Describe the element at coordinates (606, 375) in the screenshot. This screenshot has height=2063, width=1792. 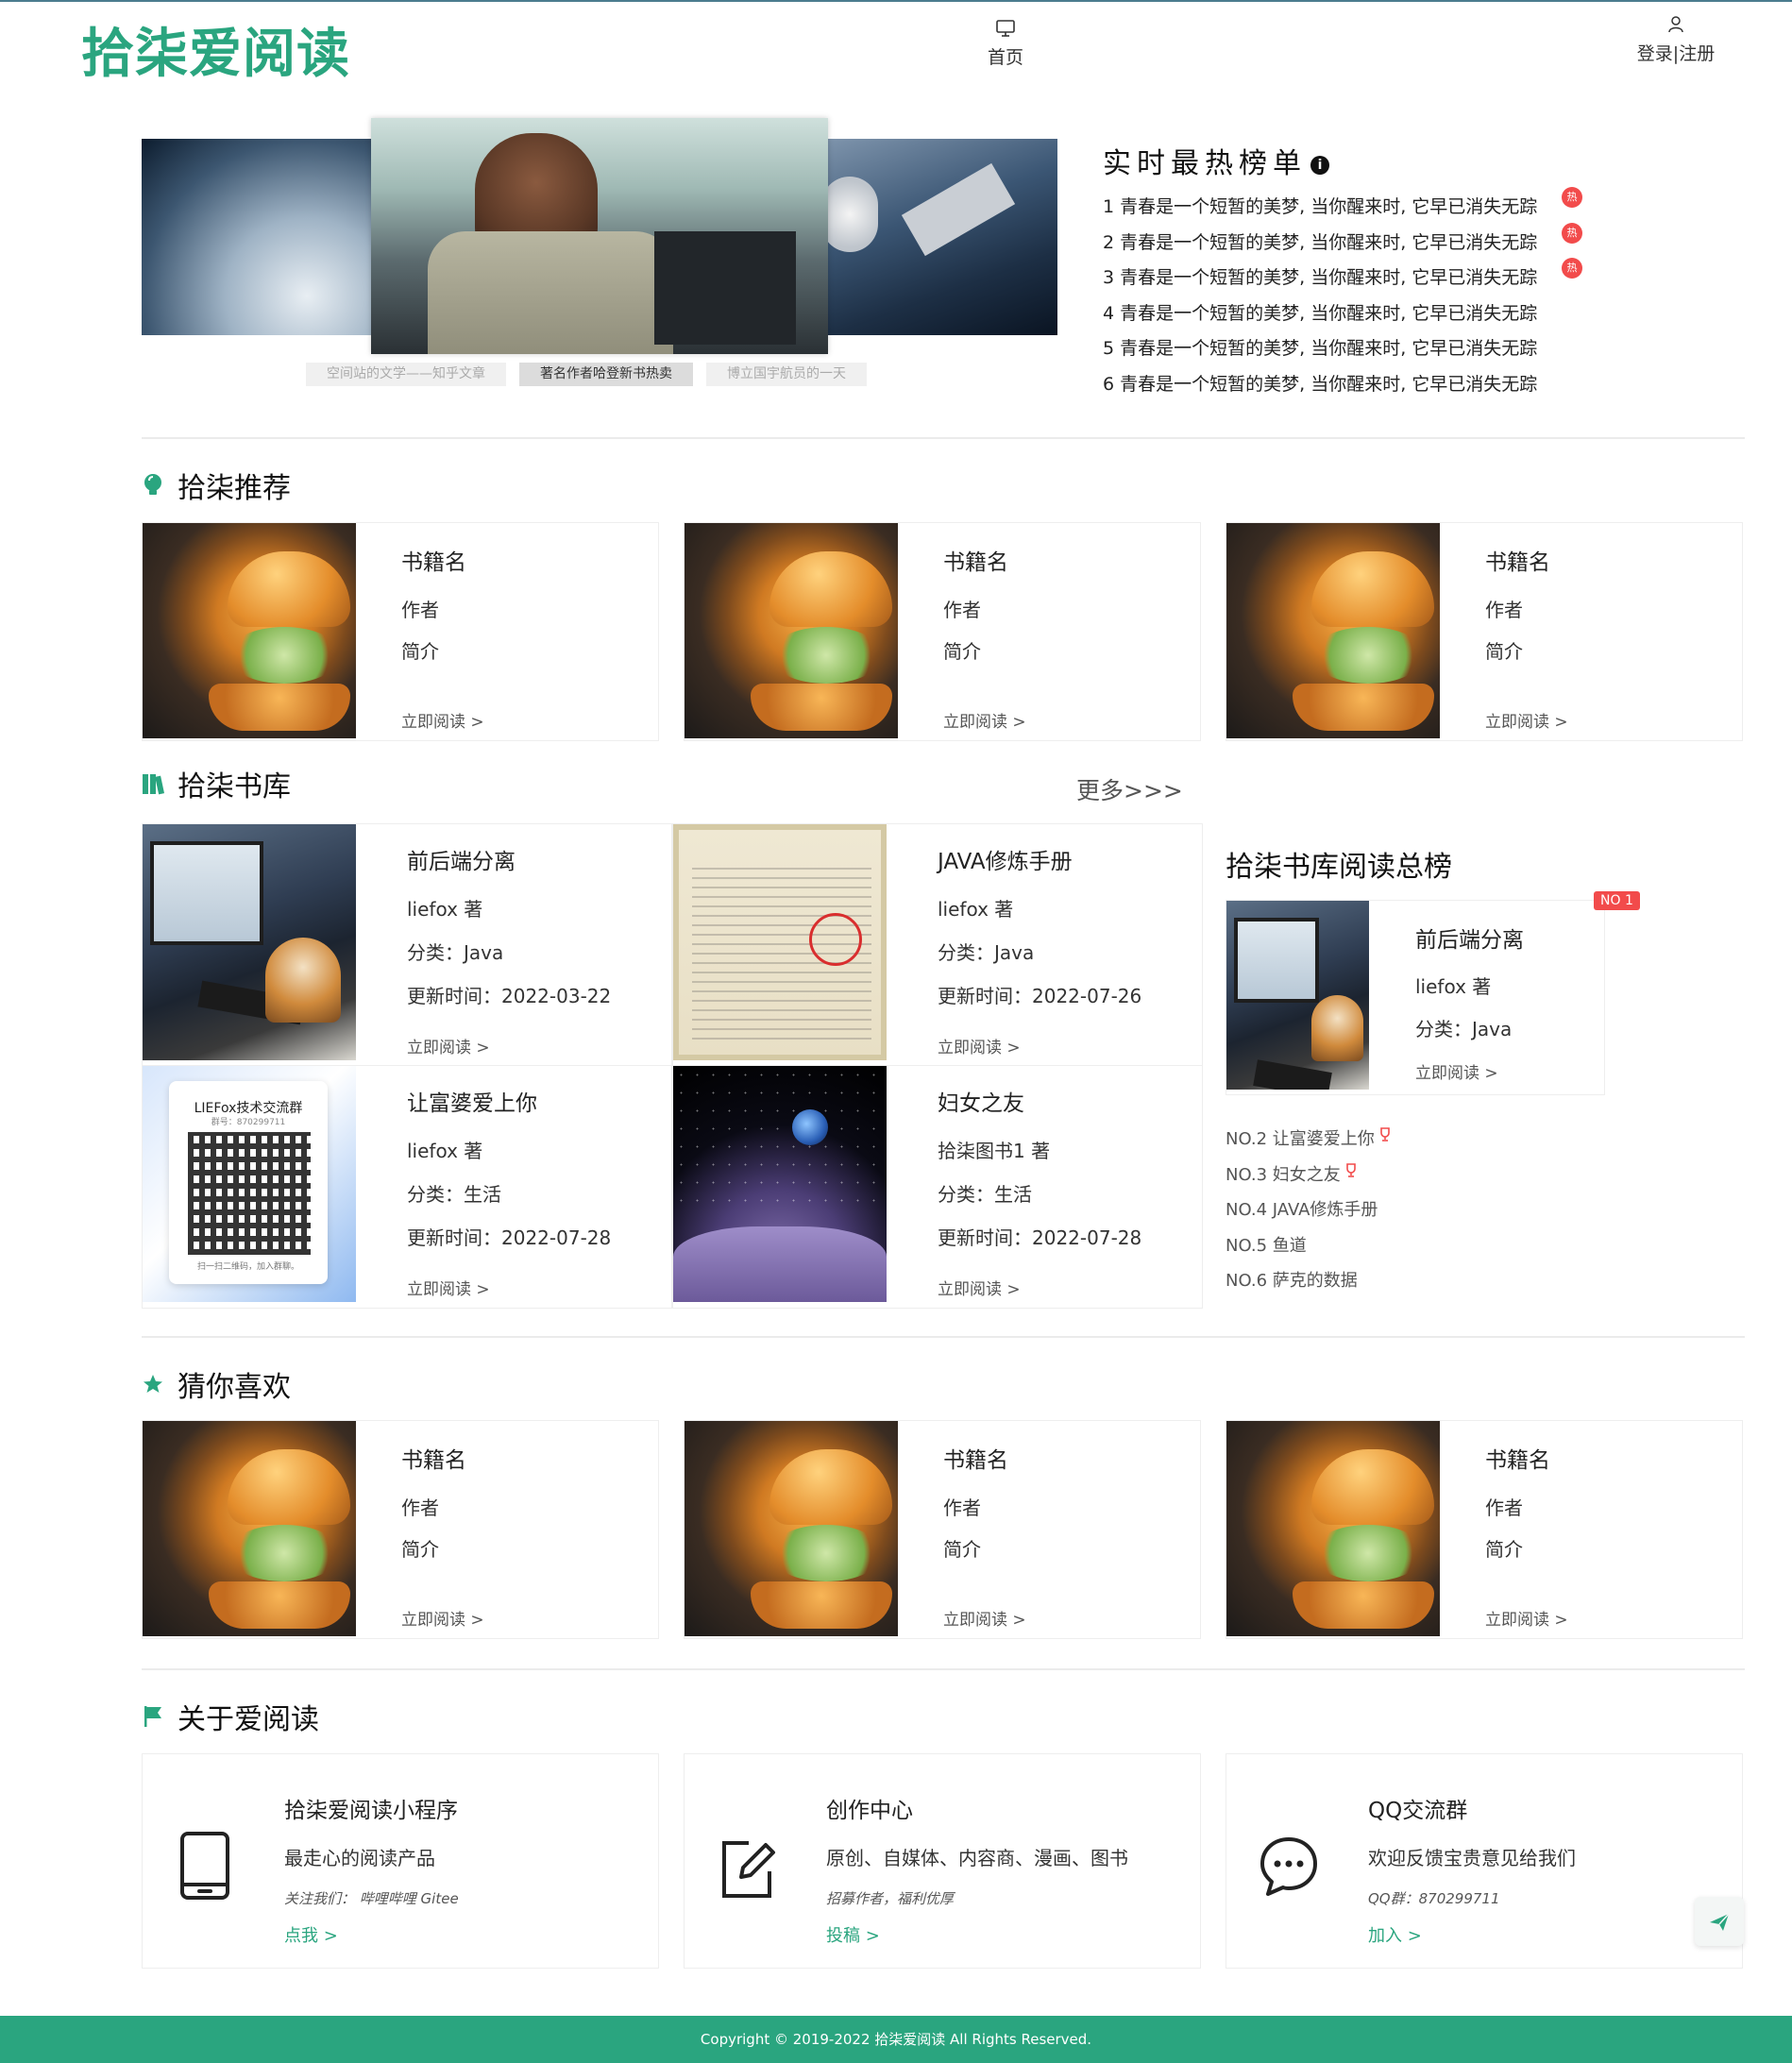
I see `carousel-tab-2: 著名作者哈登新书热卖` at that location.